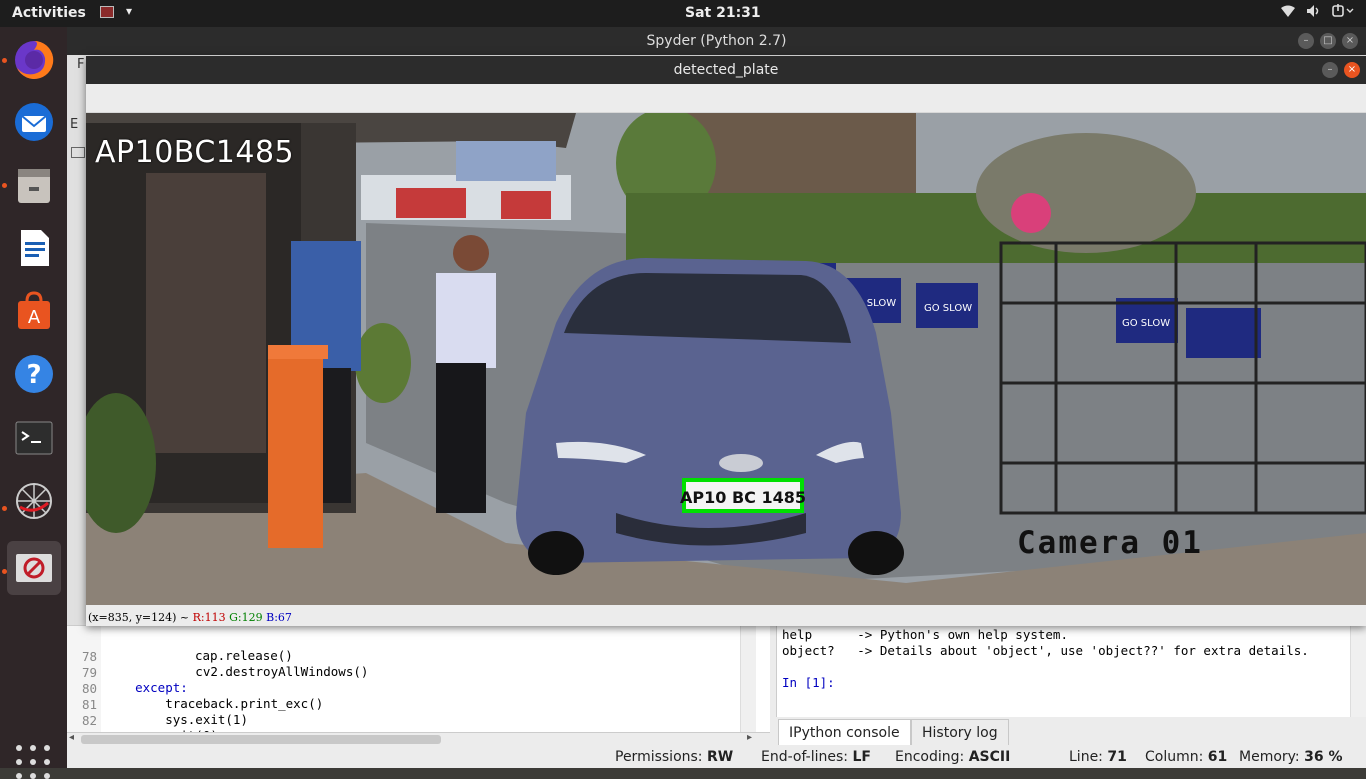 This screenshot has width=1366, height=779. I want to click on recognized-plate-overlay: AP10BC1485, so click(195, 152).